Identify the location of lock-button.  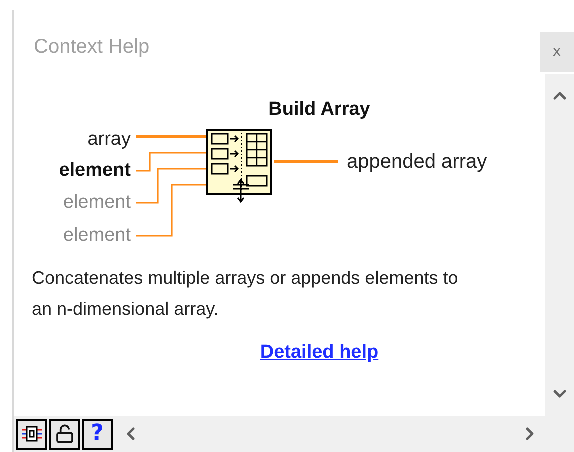
(64, 434).